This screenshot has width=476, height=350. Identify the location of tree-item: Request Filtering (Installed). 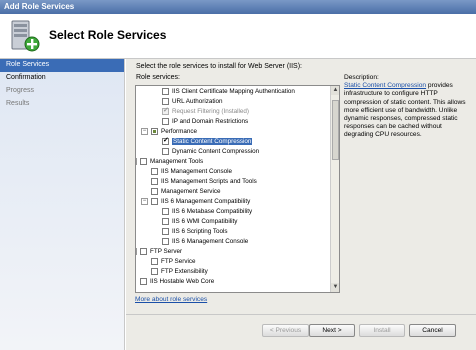
(205, 111).